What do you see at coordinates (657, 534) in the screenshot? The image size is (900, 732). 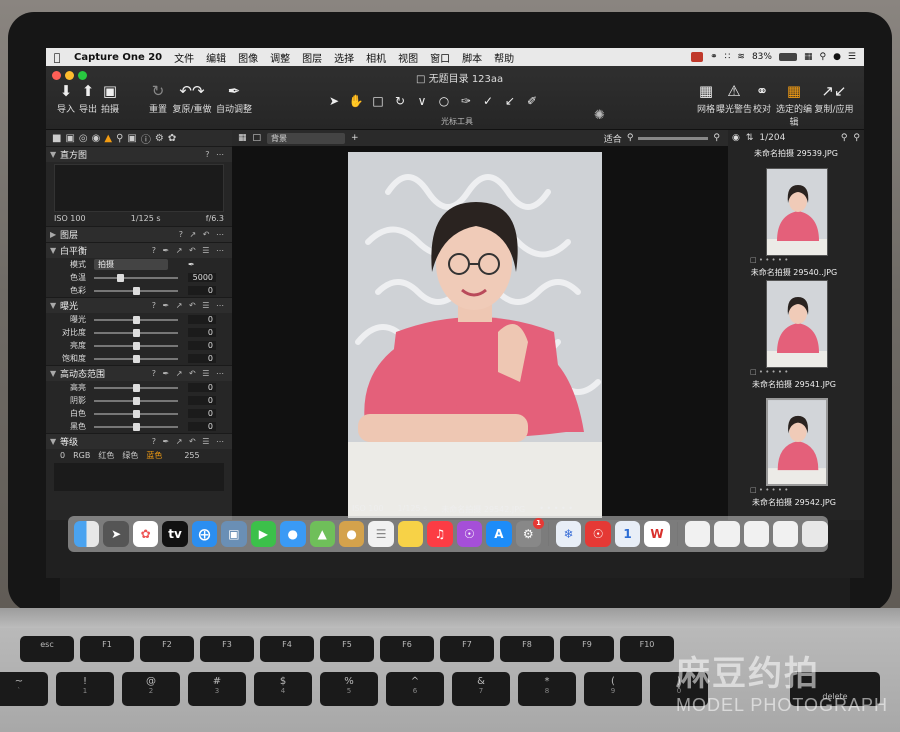 I see `wps-office-icon: W` at bounding box center [657, 534].